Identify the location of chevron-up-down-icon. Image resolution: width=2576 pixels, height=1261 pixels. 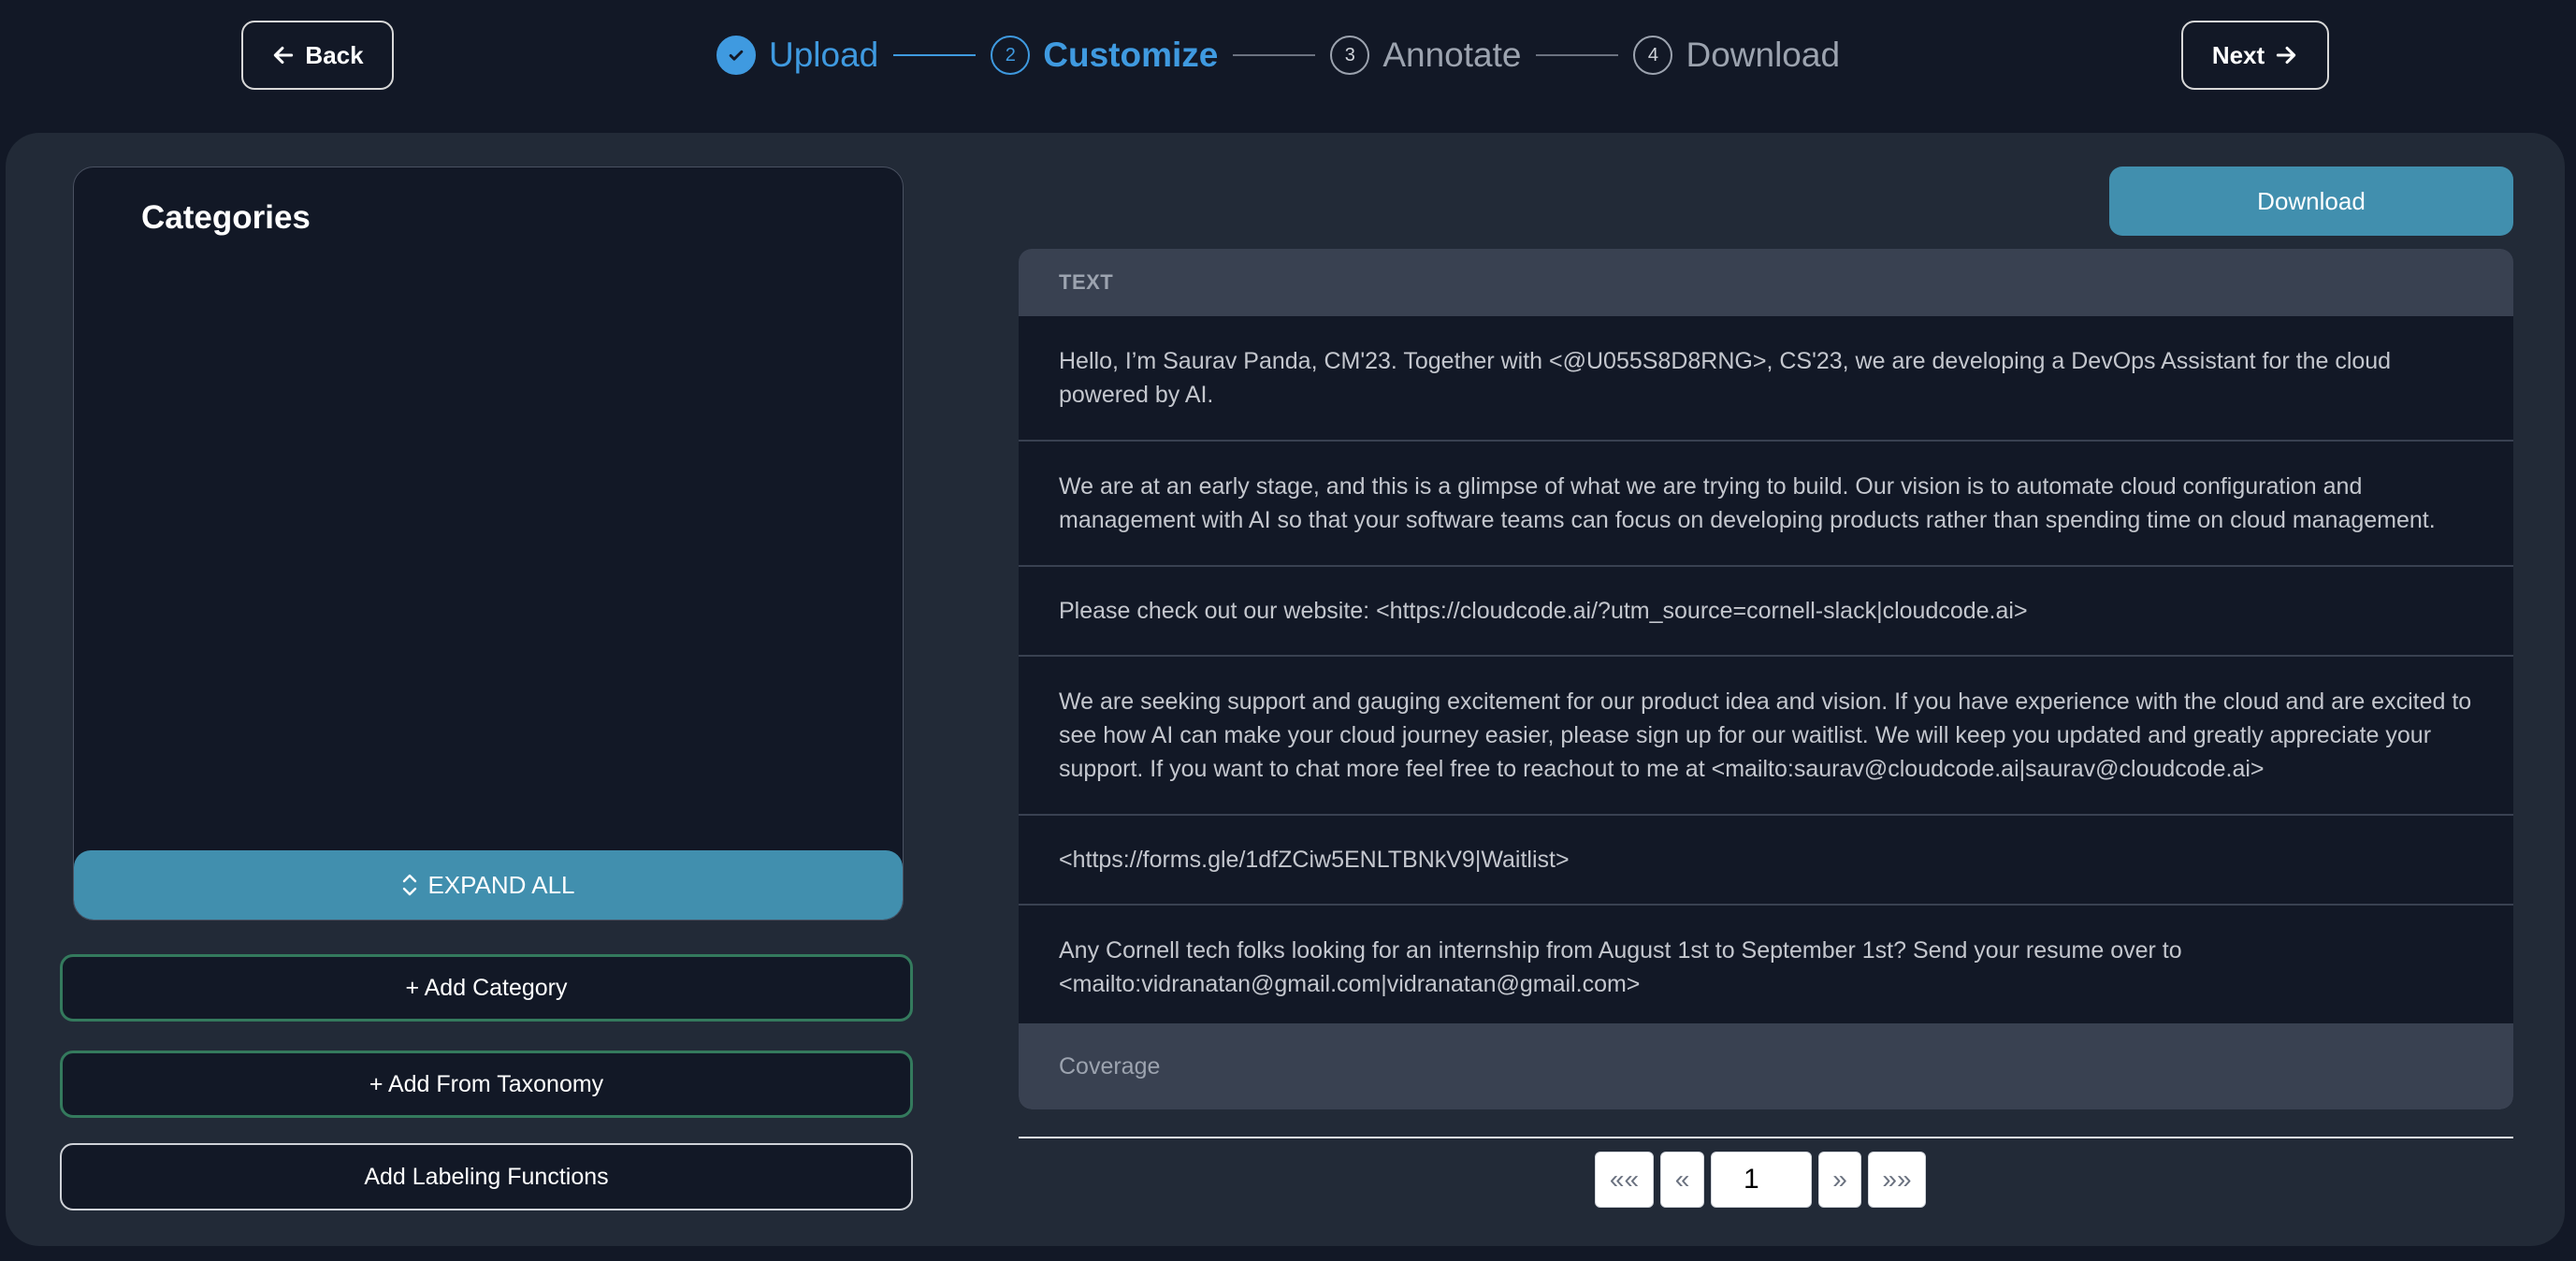
(410, 885).